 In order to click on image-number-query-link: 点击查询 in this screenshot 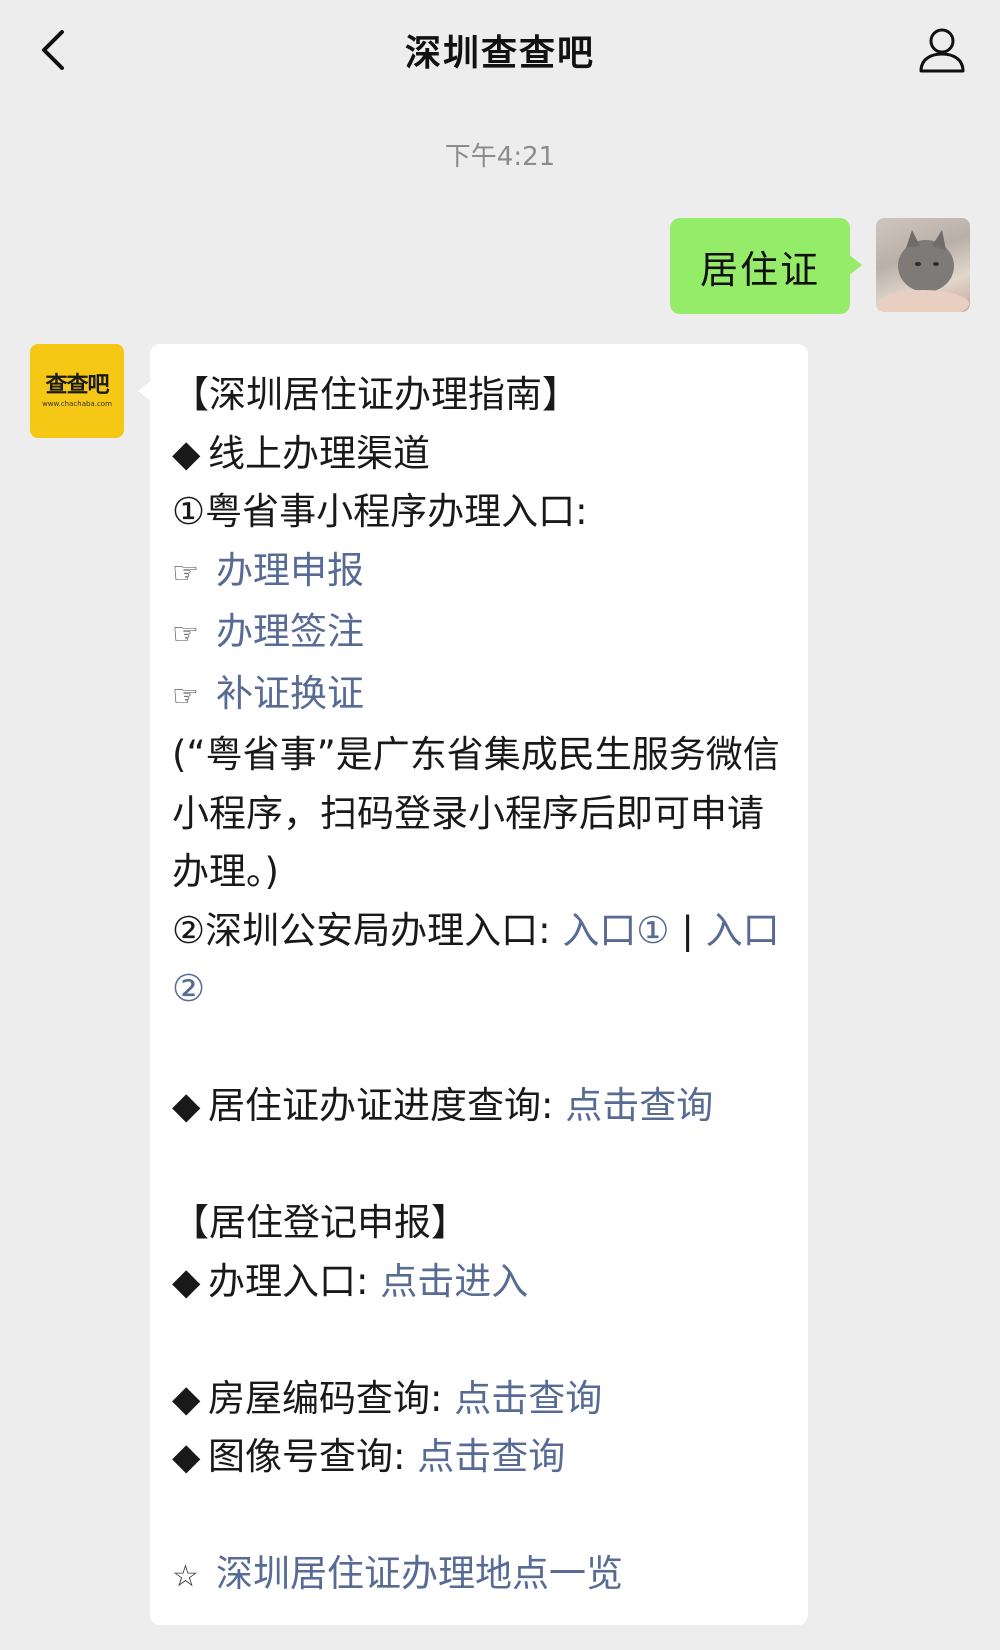, I will do `click(491, 1456)`.